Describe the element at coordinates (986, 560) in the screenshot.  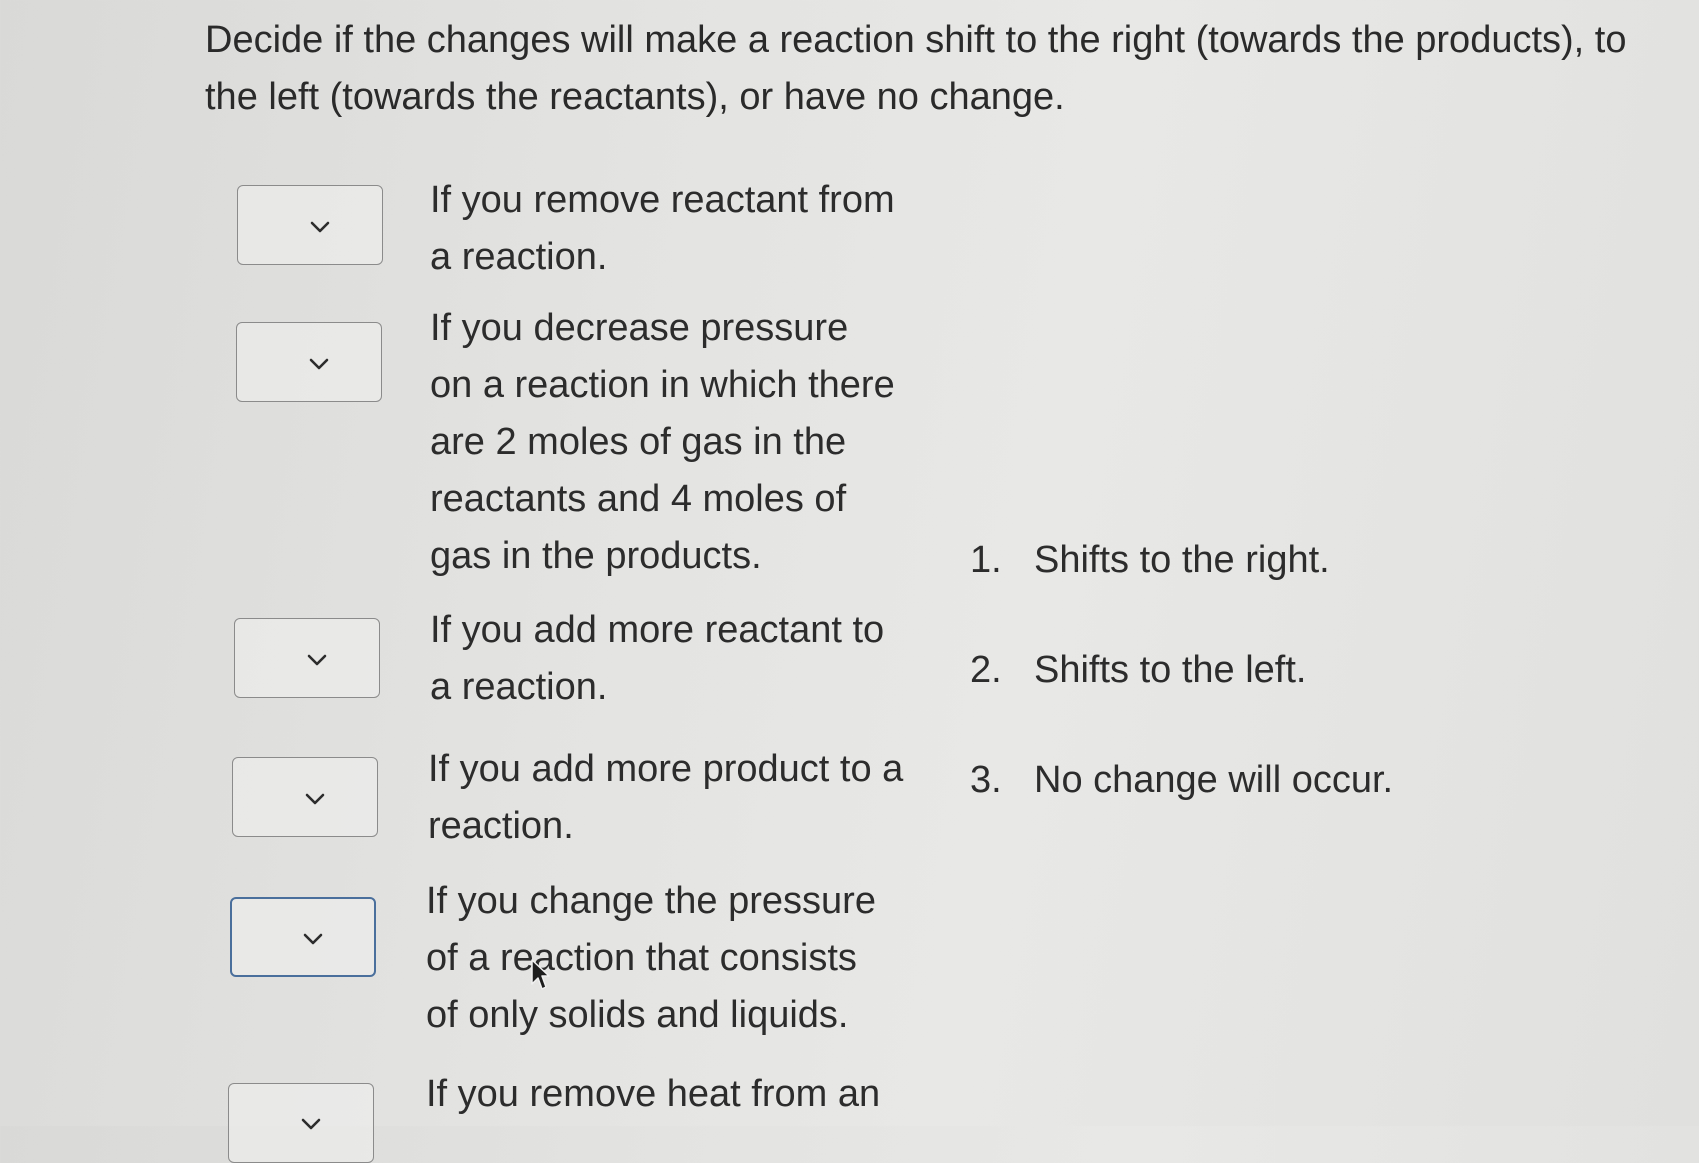
I see `option-1-number: 1.` at that location.